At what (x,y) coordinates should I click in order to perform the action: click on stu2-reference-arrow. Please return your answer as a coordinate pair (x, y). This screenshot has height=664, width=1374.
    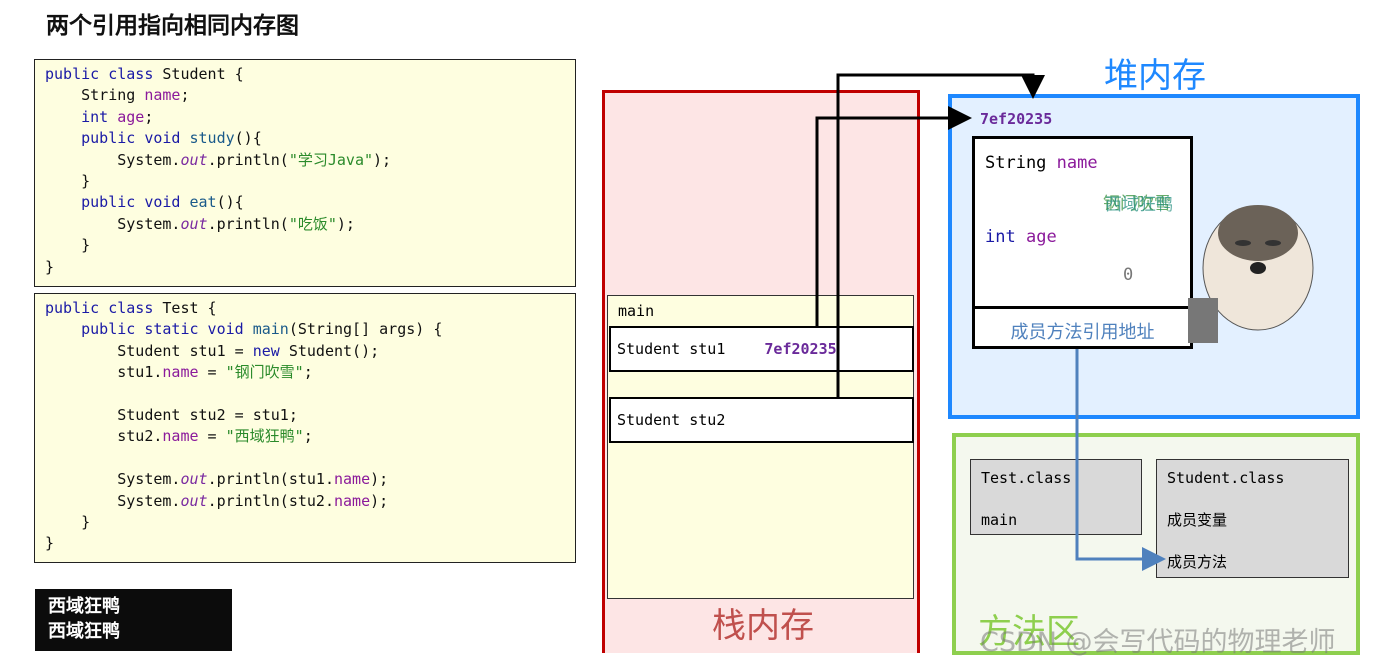
    Looking at the image, I should click on (940, 235).